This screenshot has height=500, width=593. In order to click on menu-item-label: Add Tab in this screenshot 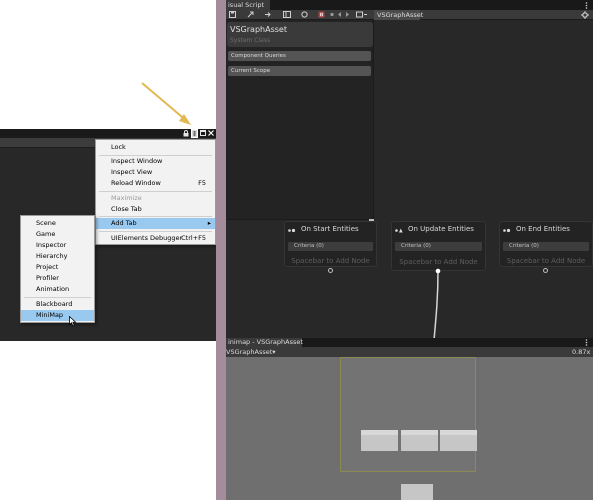, I will do `click(124, 223)`.